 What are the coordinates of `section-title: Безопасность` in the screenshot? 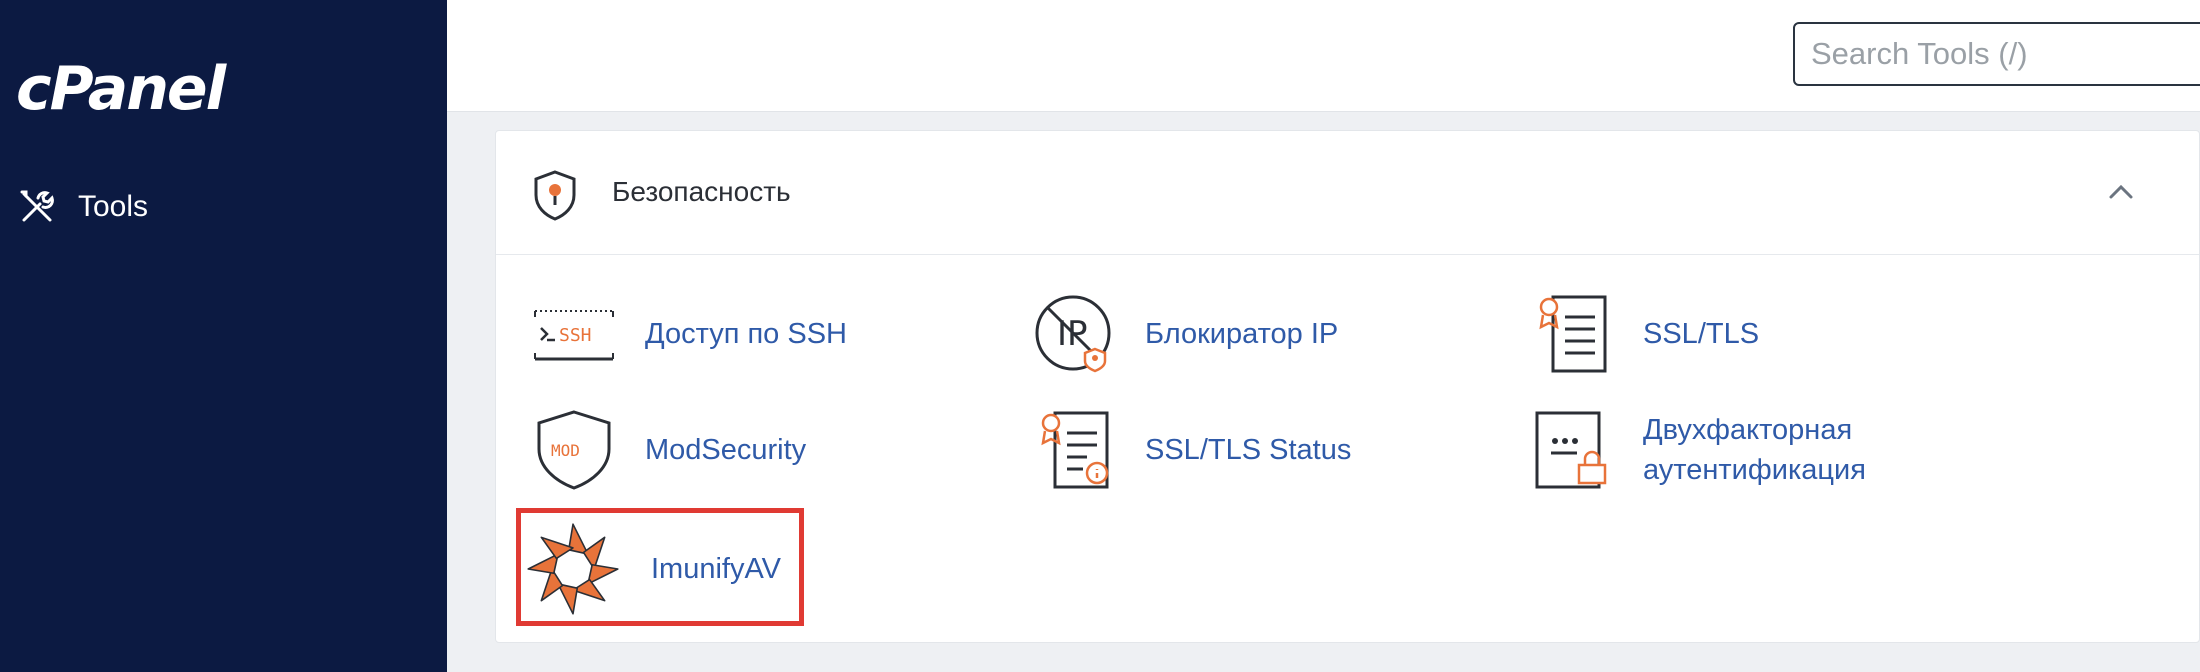 It's located at (701, 191).